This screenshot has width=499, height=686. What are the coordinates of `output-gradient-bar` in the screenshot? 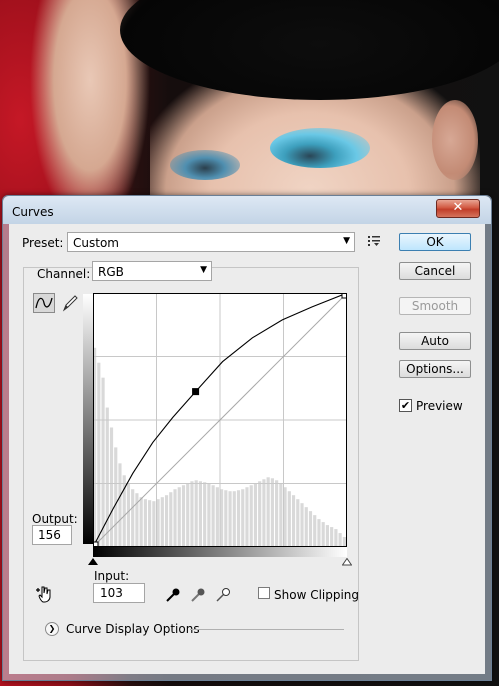 It's located at (88, 419).